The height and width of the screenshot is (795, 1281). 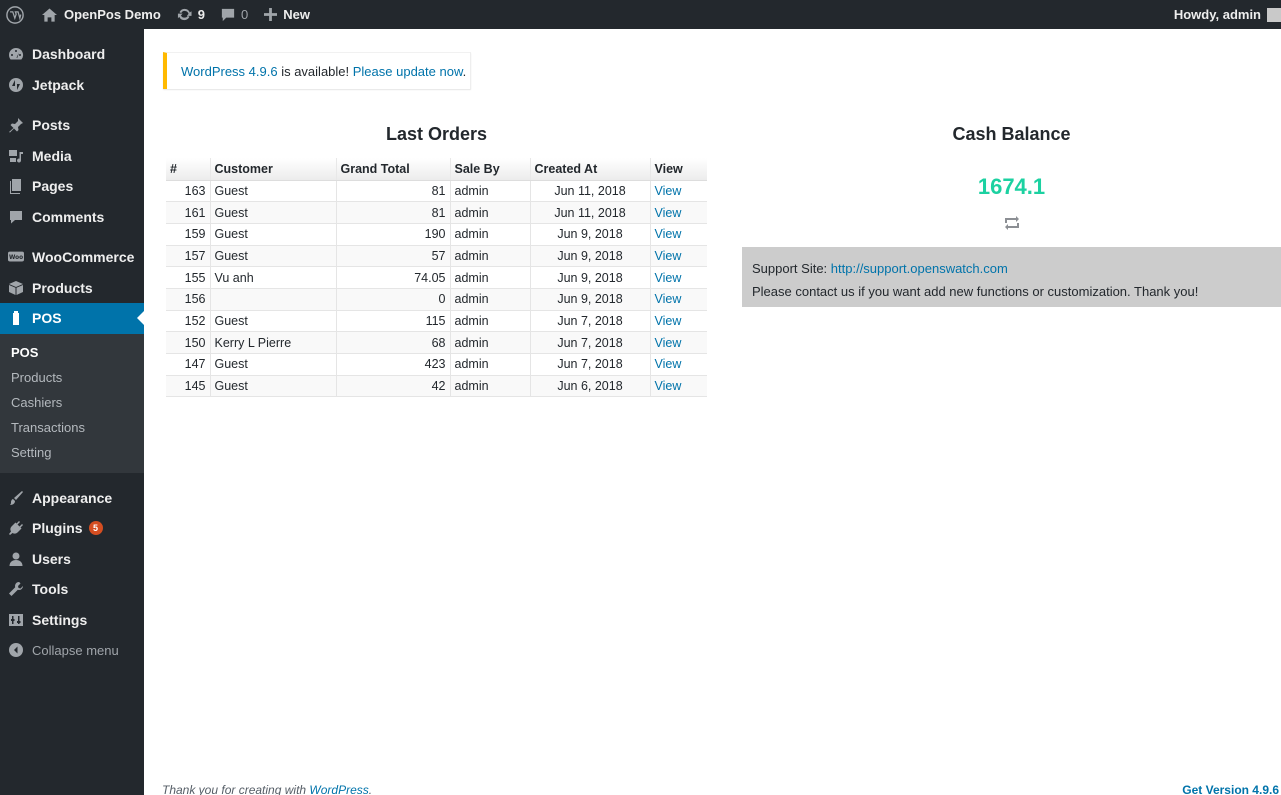 What do you see at coordinates (83, 257) in the screenshot?
I see `menu-label: WooCommerce` at bounding box center [83, 257].